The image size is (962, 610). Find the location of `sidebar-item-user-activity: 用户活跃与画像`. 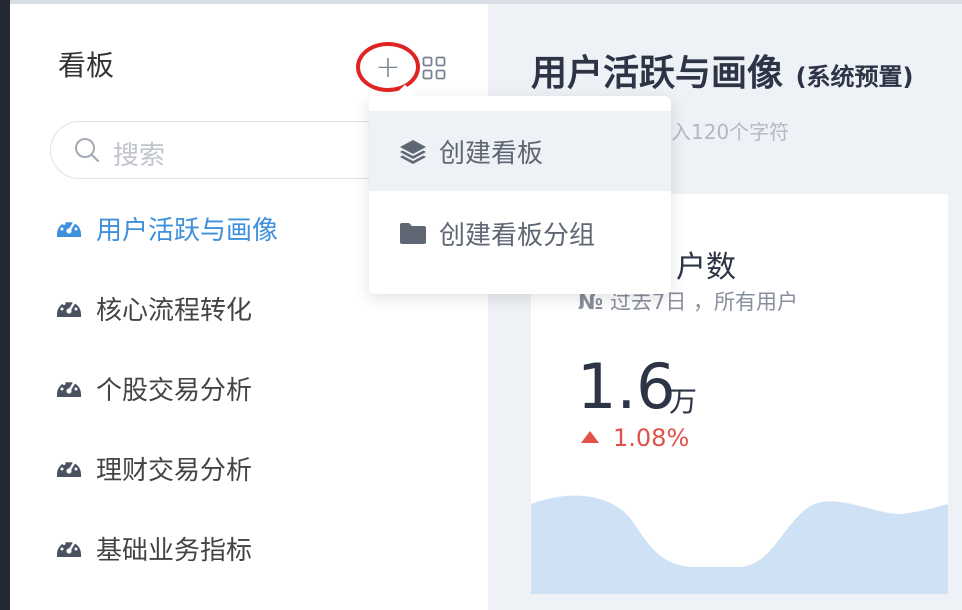

sidebar-item-user-activity: 用户活跃与画像 is located at coordinates (167, 228).